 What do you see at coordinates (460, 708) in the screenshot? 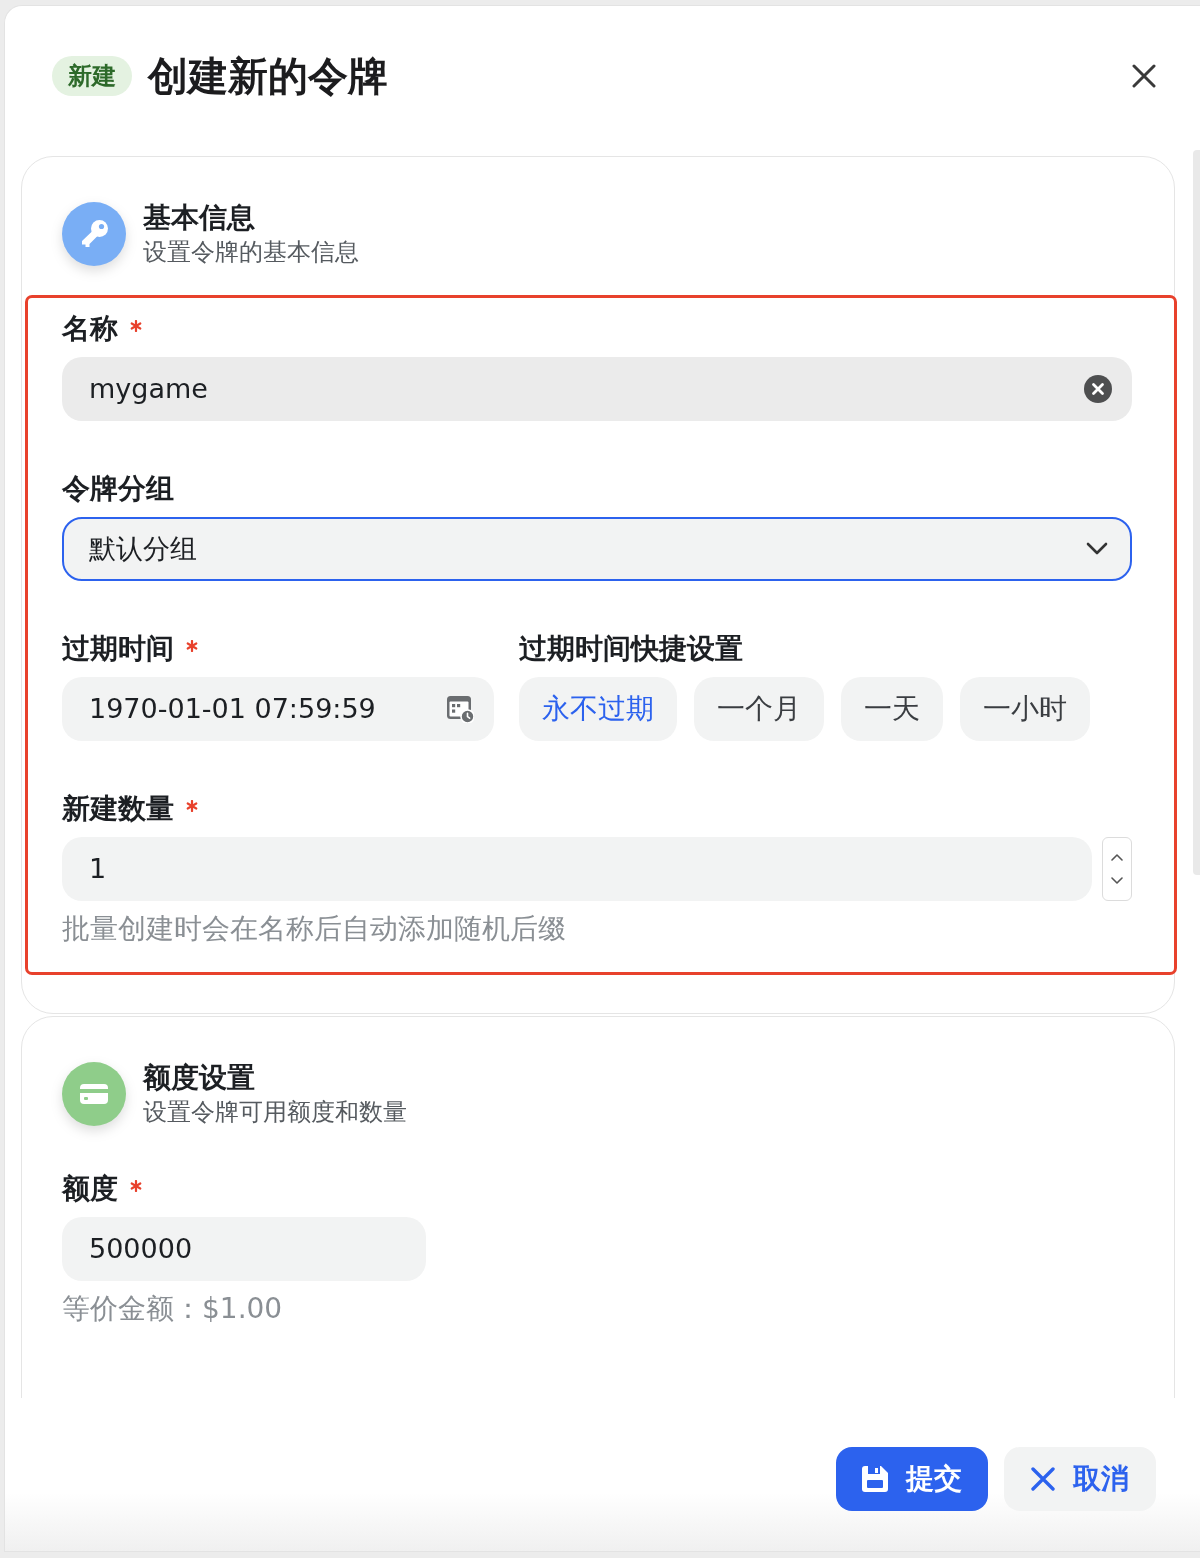
I see `calendar-clock-icon` at bounding box center [460, 708].